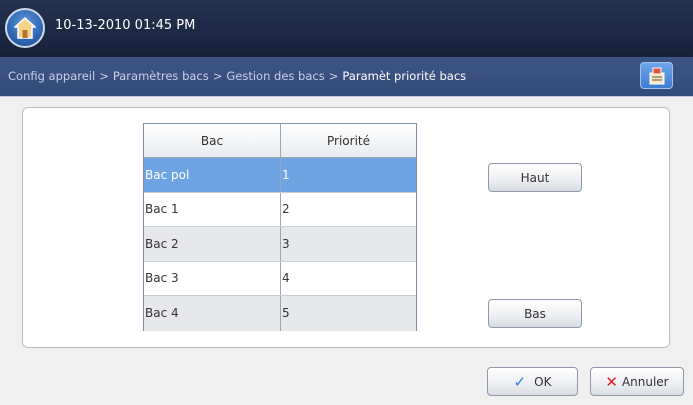 The image size is (693, 405). Describe the element at coordinates (535, 177) in the screenshot. I see `move-up-button: Haut` at that location.